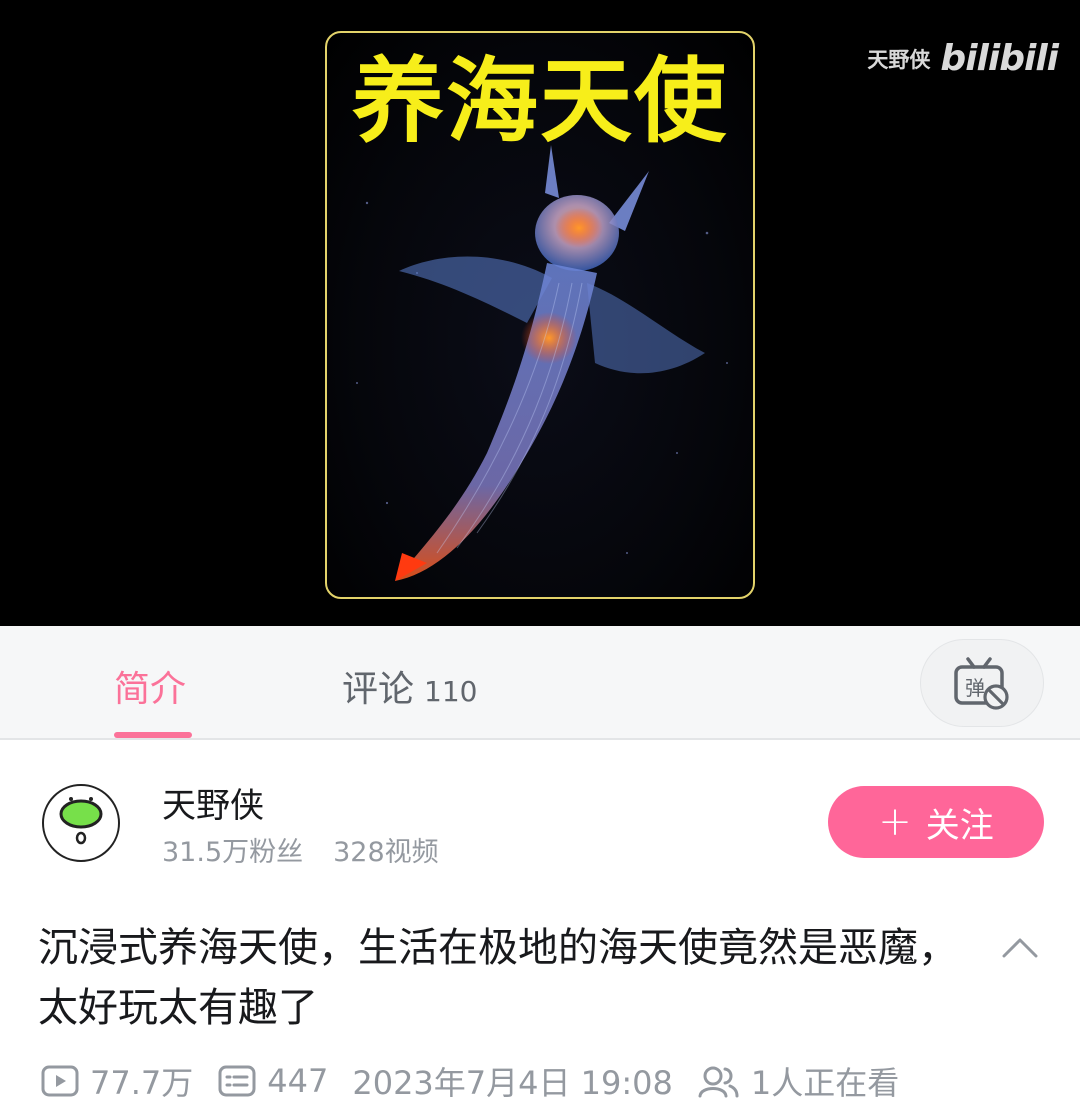  I want to click on danmaku-off-icon: 弹, so click(981, 683).